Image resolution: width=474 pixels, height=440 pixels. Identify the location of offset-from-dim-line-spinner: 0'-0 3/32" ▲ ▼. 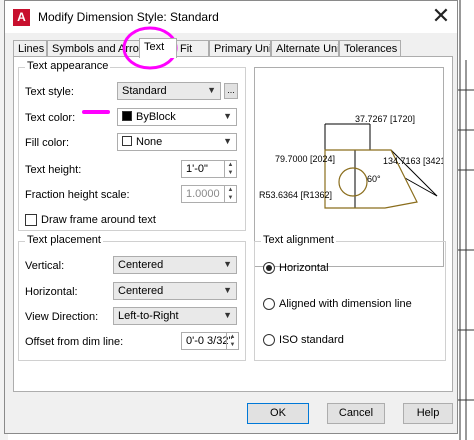
(210, 341).